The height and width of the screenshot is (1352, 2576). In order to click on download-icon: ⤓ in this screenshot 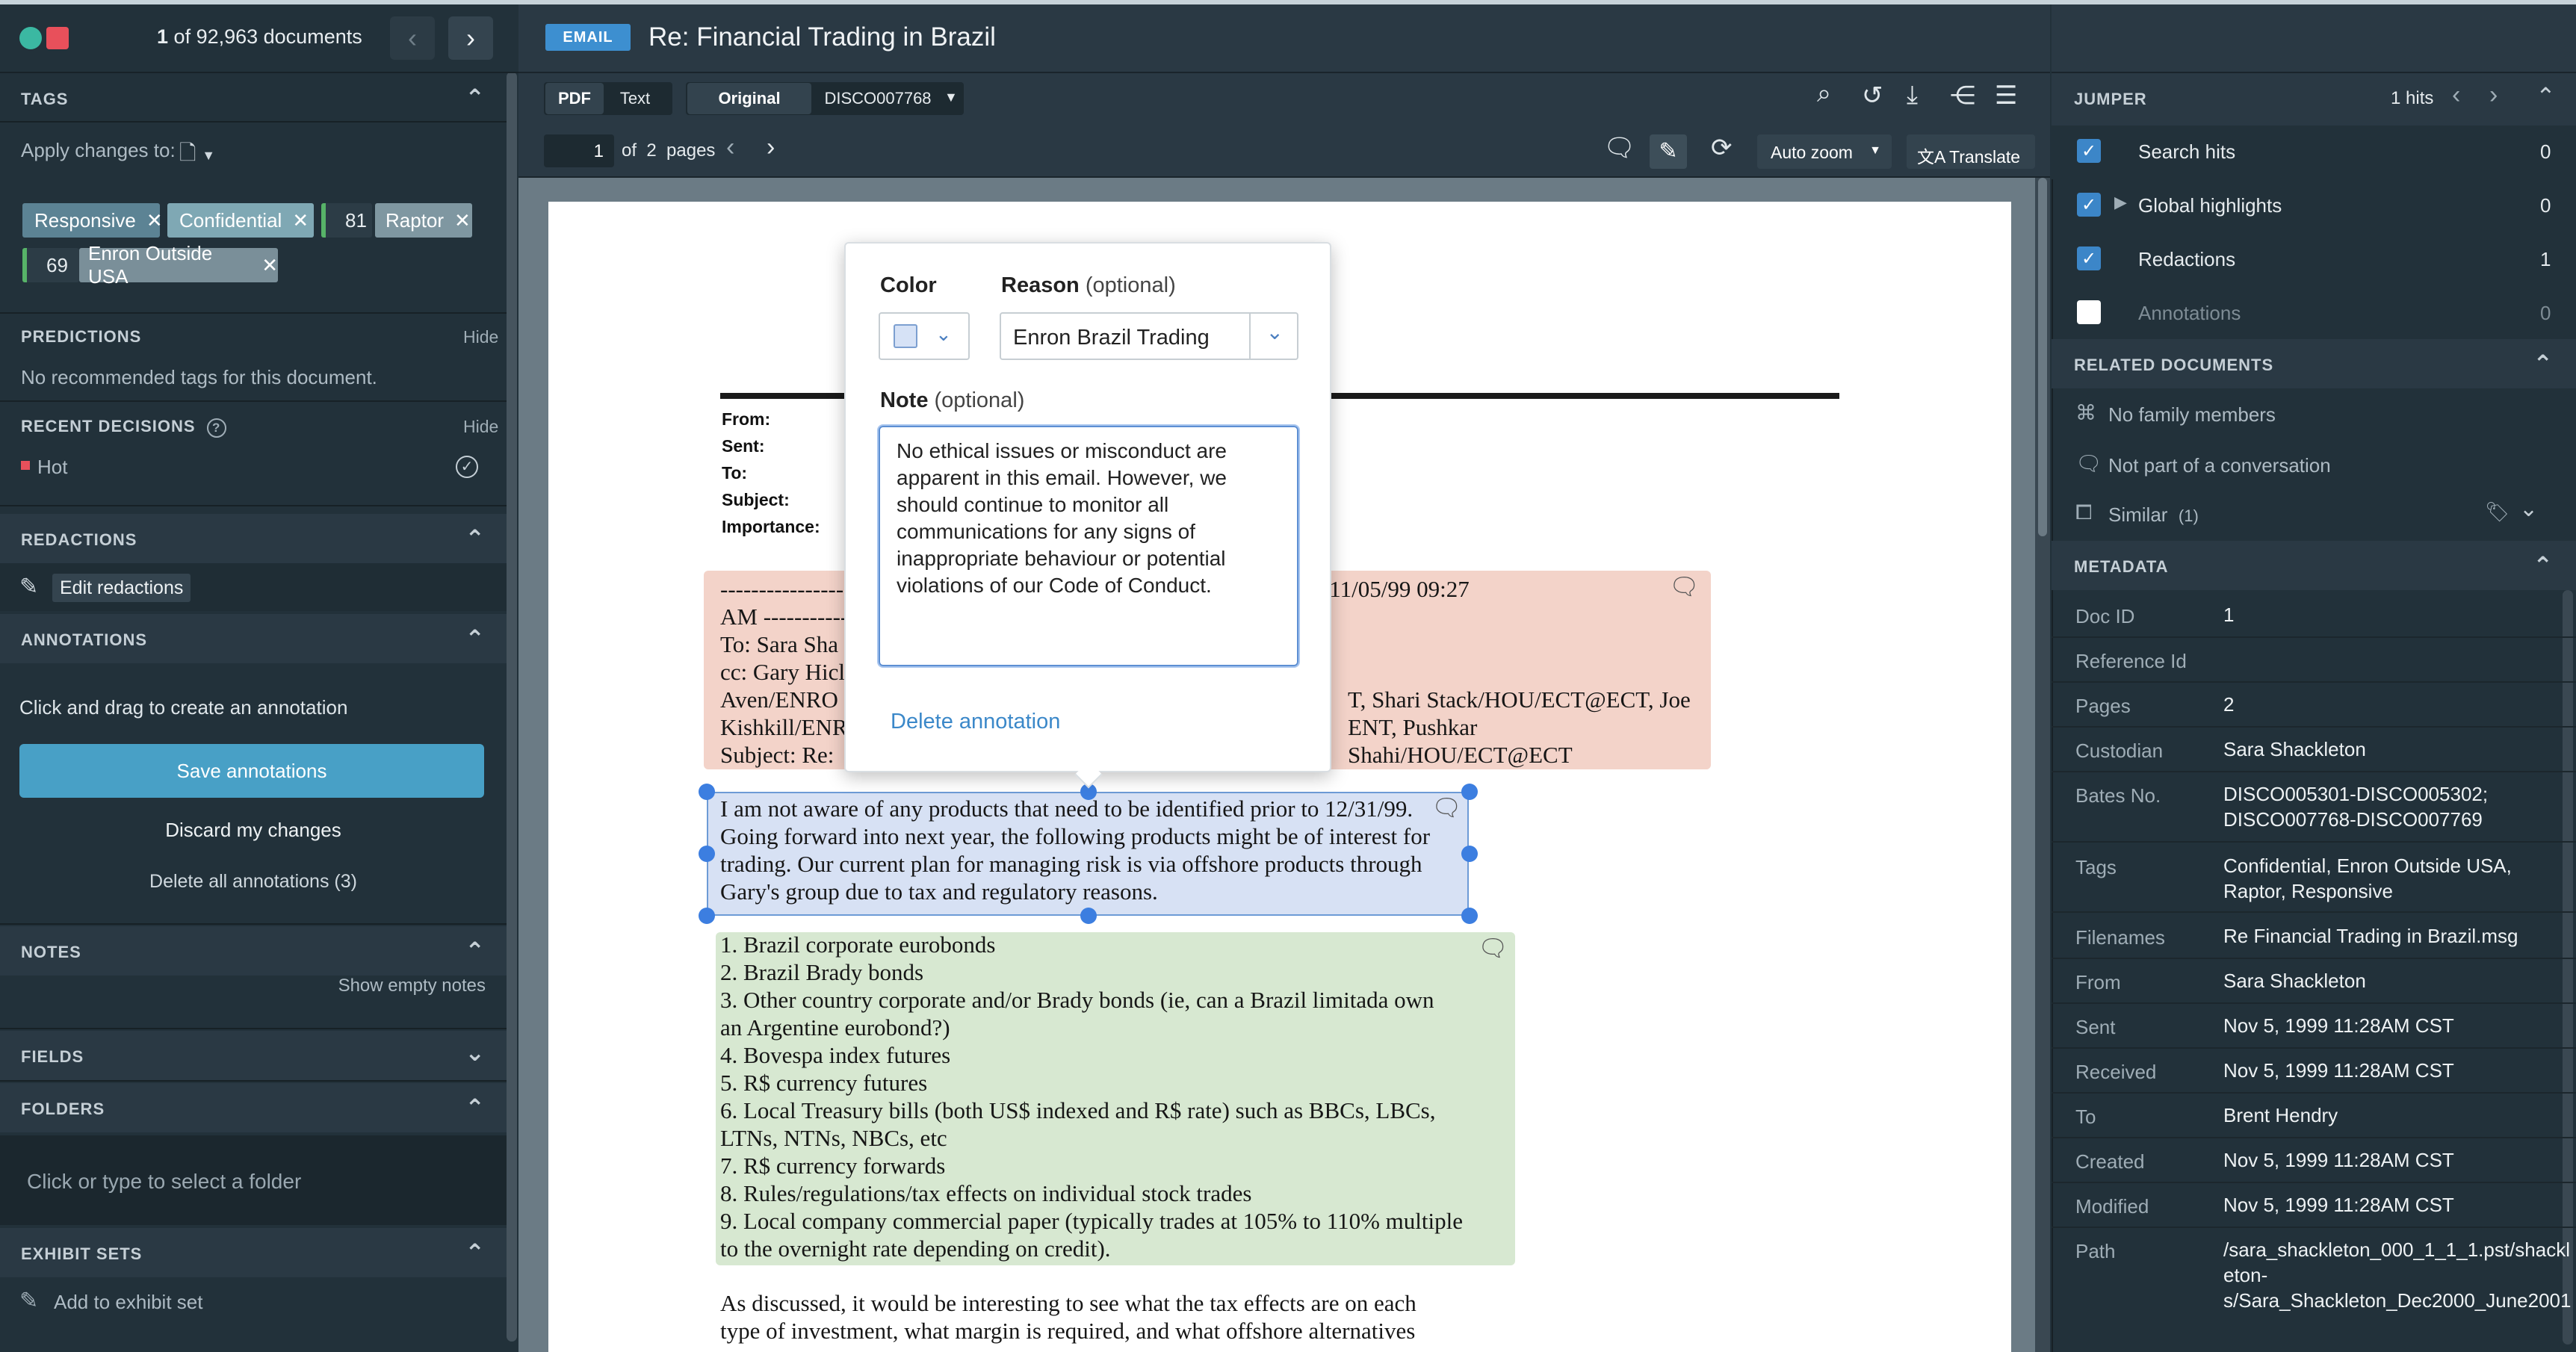, I will do `click(1912, 95)`.